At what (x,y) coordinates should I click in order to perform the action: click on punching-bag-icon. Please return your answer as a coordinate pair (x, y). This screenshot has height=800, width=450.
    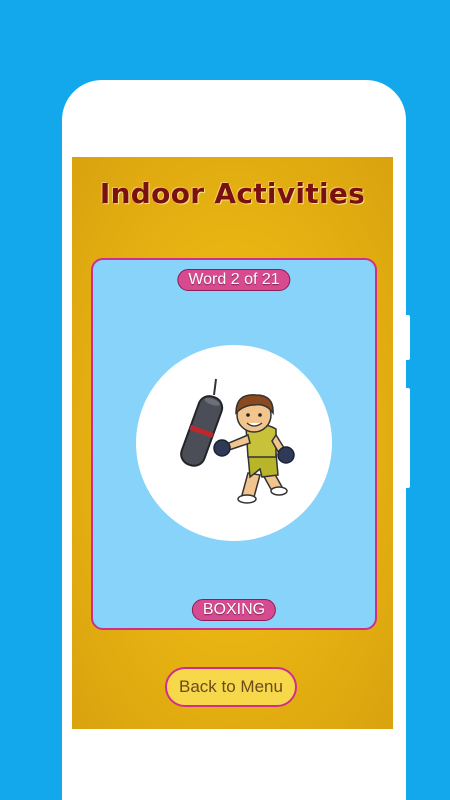
    Looking at the image, I should click on (202, 431).